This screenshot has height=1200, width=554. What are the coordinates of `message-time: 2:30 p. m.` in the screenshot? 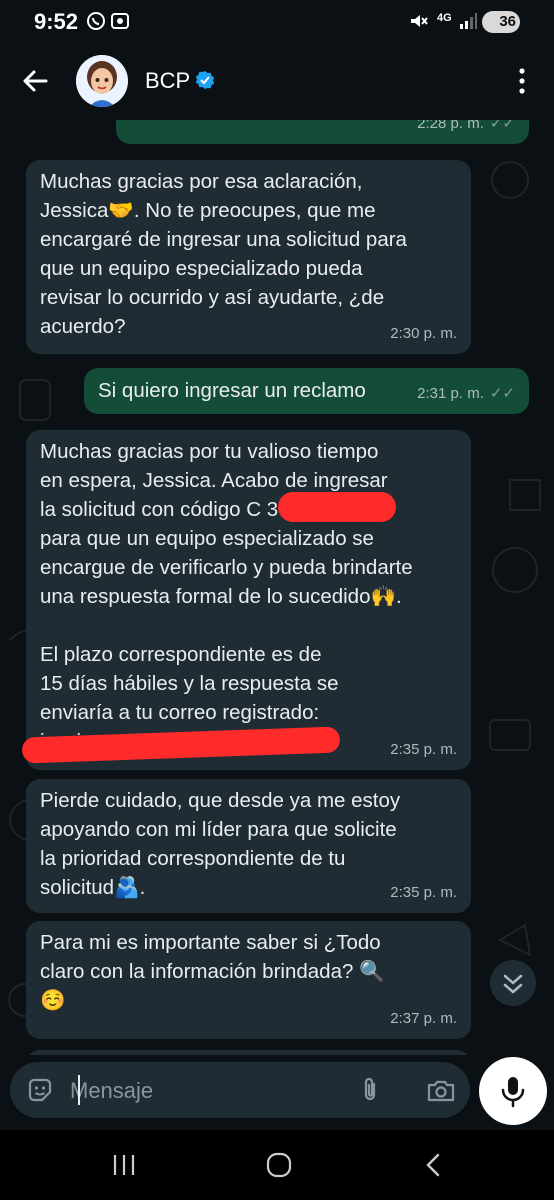 It's located at (423, 333).